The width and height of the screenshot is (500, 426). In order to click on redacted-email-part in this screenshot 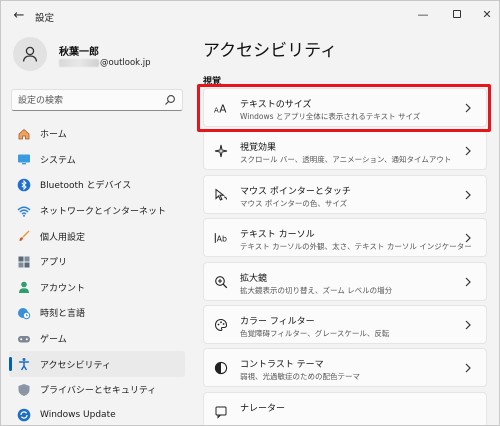, I will do `click(79, 63)`.